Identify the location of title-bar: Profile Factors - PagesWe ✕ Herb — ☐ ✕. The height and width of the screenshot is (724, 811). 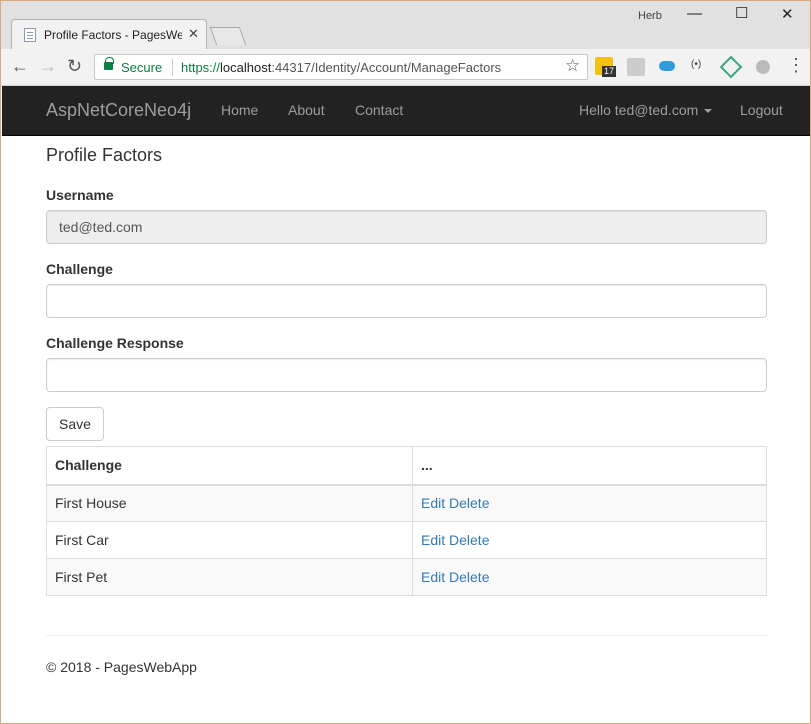
(405, 25).